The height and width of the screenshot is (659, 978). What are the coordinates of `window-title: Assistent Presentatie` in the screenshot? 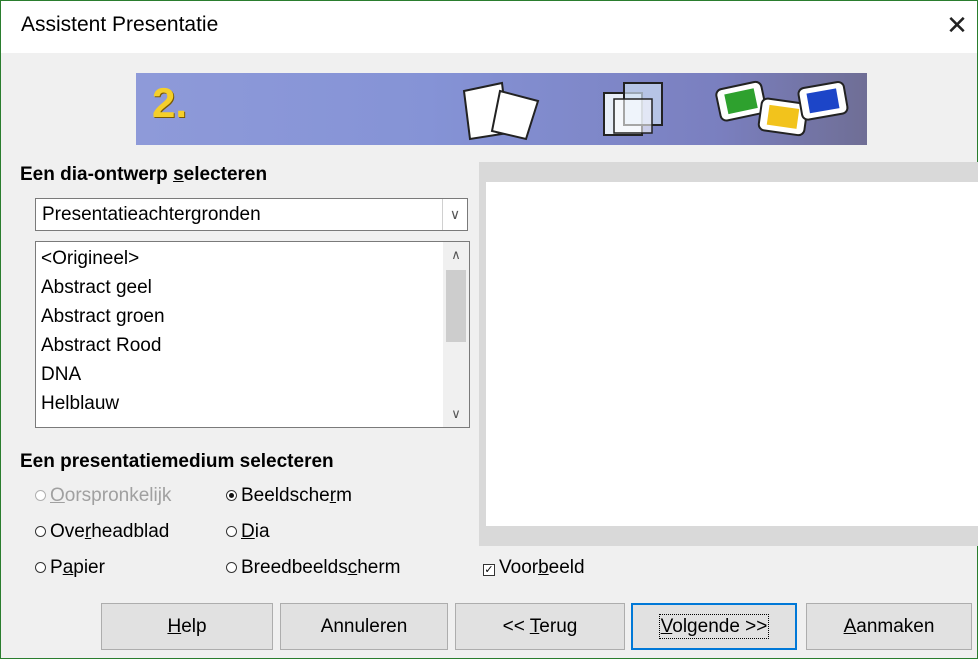 It's located at (120, 24).